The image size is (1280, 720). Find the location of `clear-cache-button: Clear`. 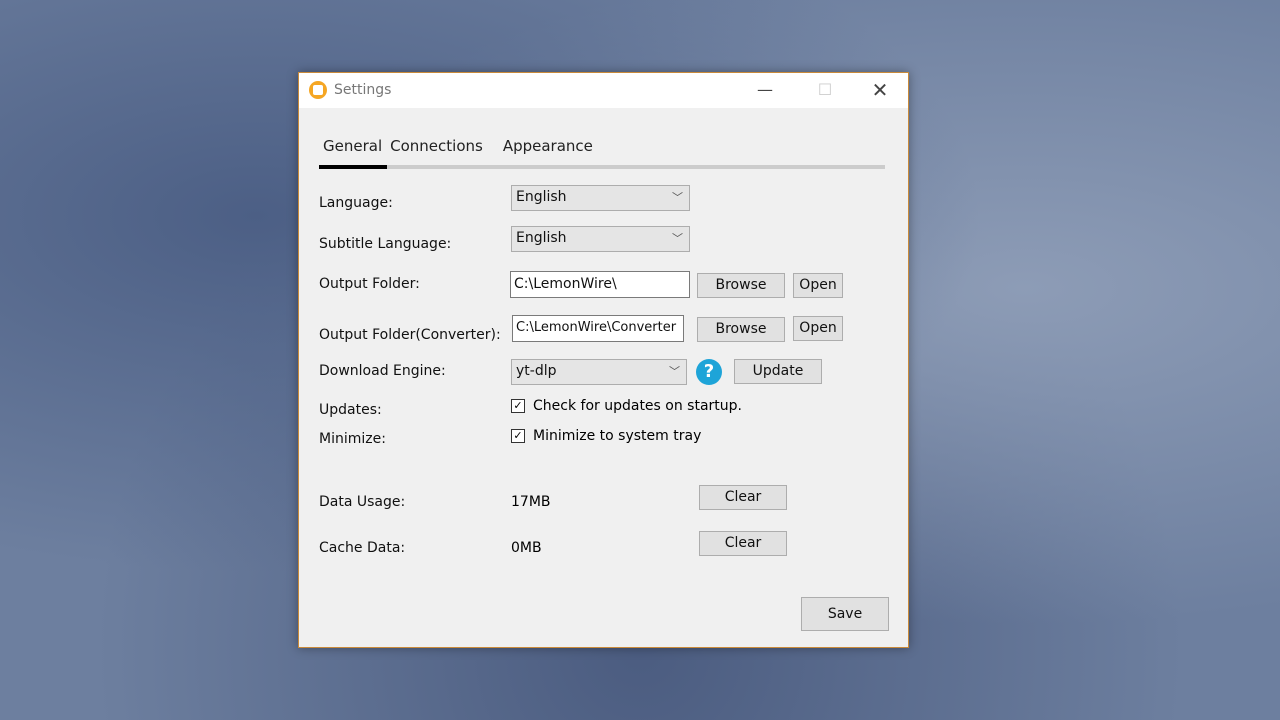

clear-cache-button: Clear is located at coordinates (743, 543).